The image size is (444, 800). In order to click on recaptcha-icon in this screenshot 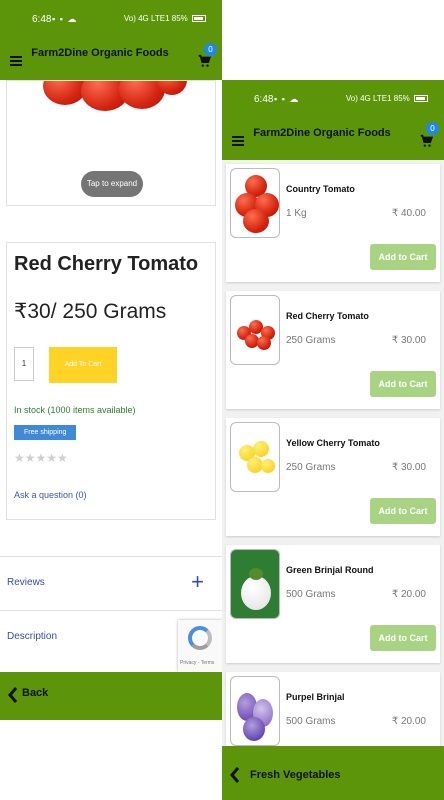, I will do `click(200, 638)`.